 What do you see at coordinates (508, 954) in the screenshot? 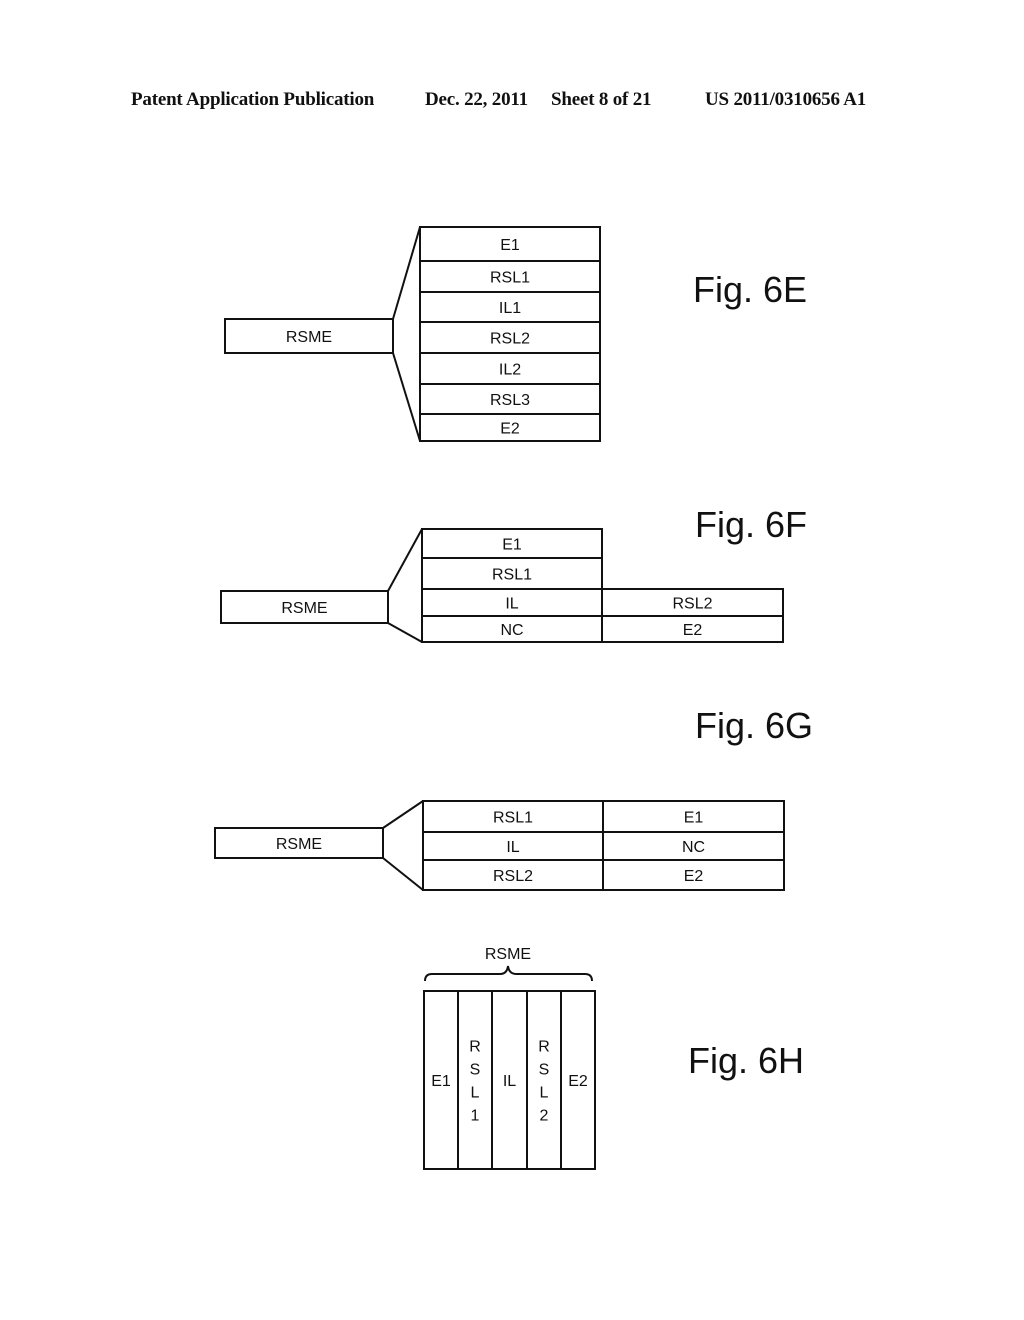
I see `fig6h-brace-label: RSME` at bounding box center [508, 954].